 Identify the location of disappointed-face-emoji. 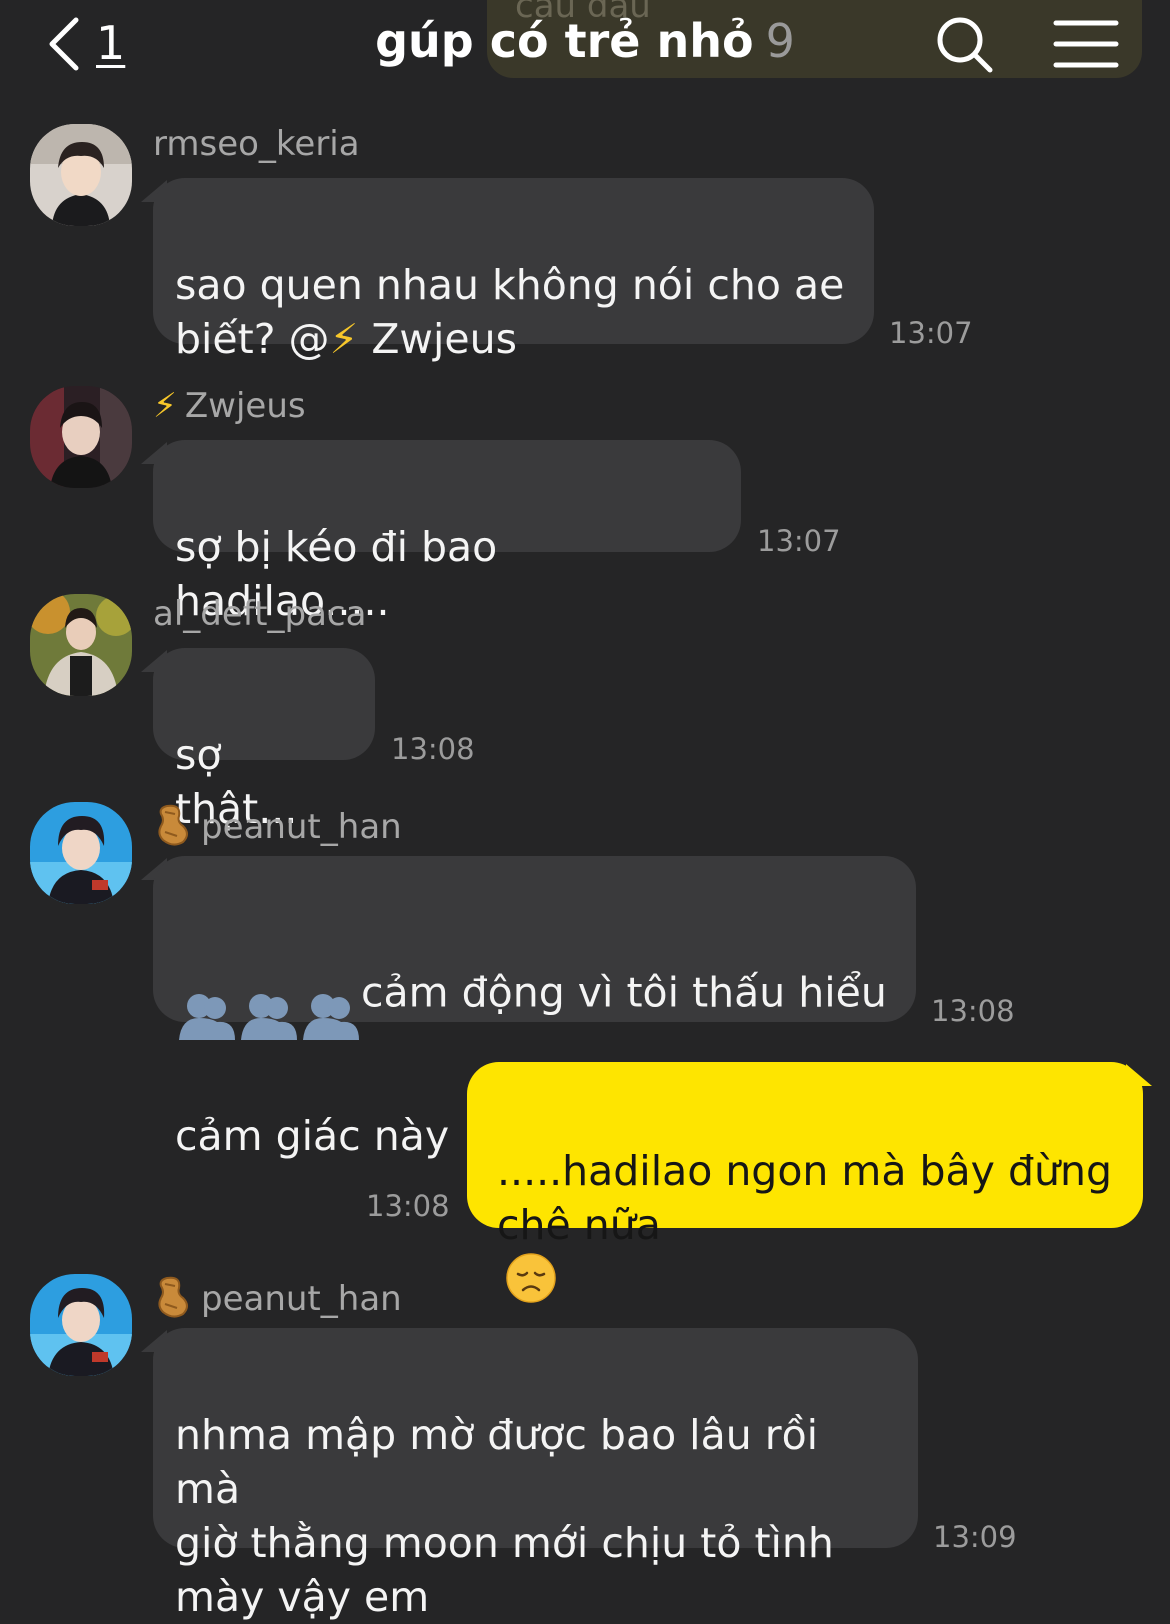
(531, 1278).